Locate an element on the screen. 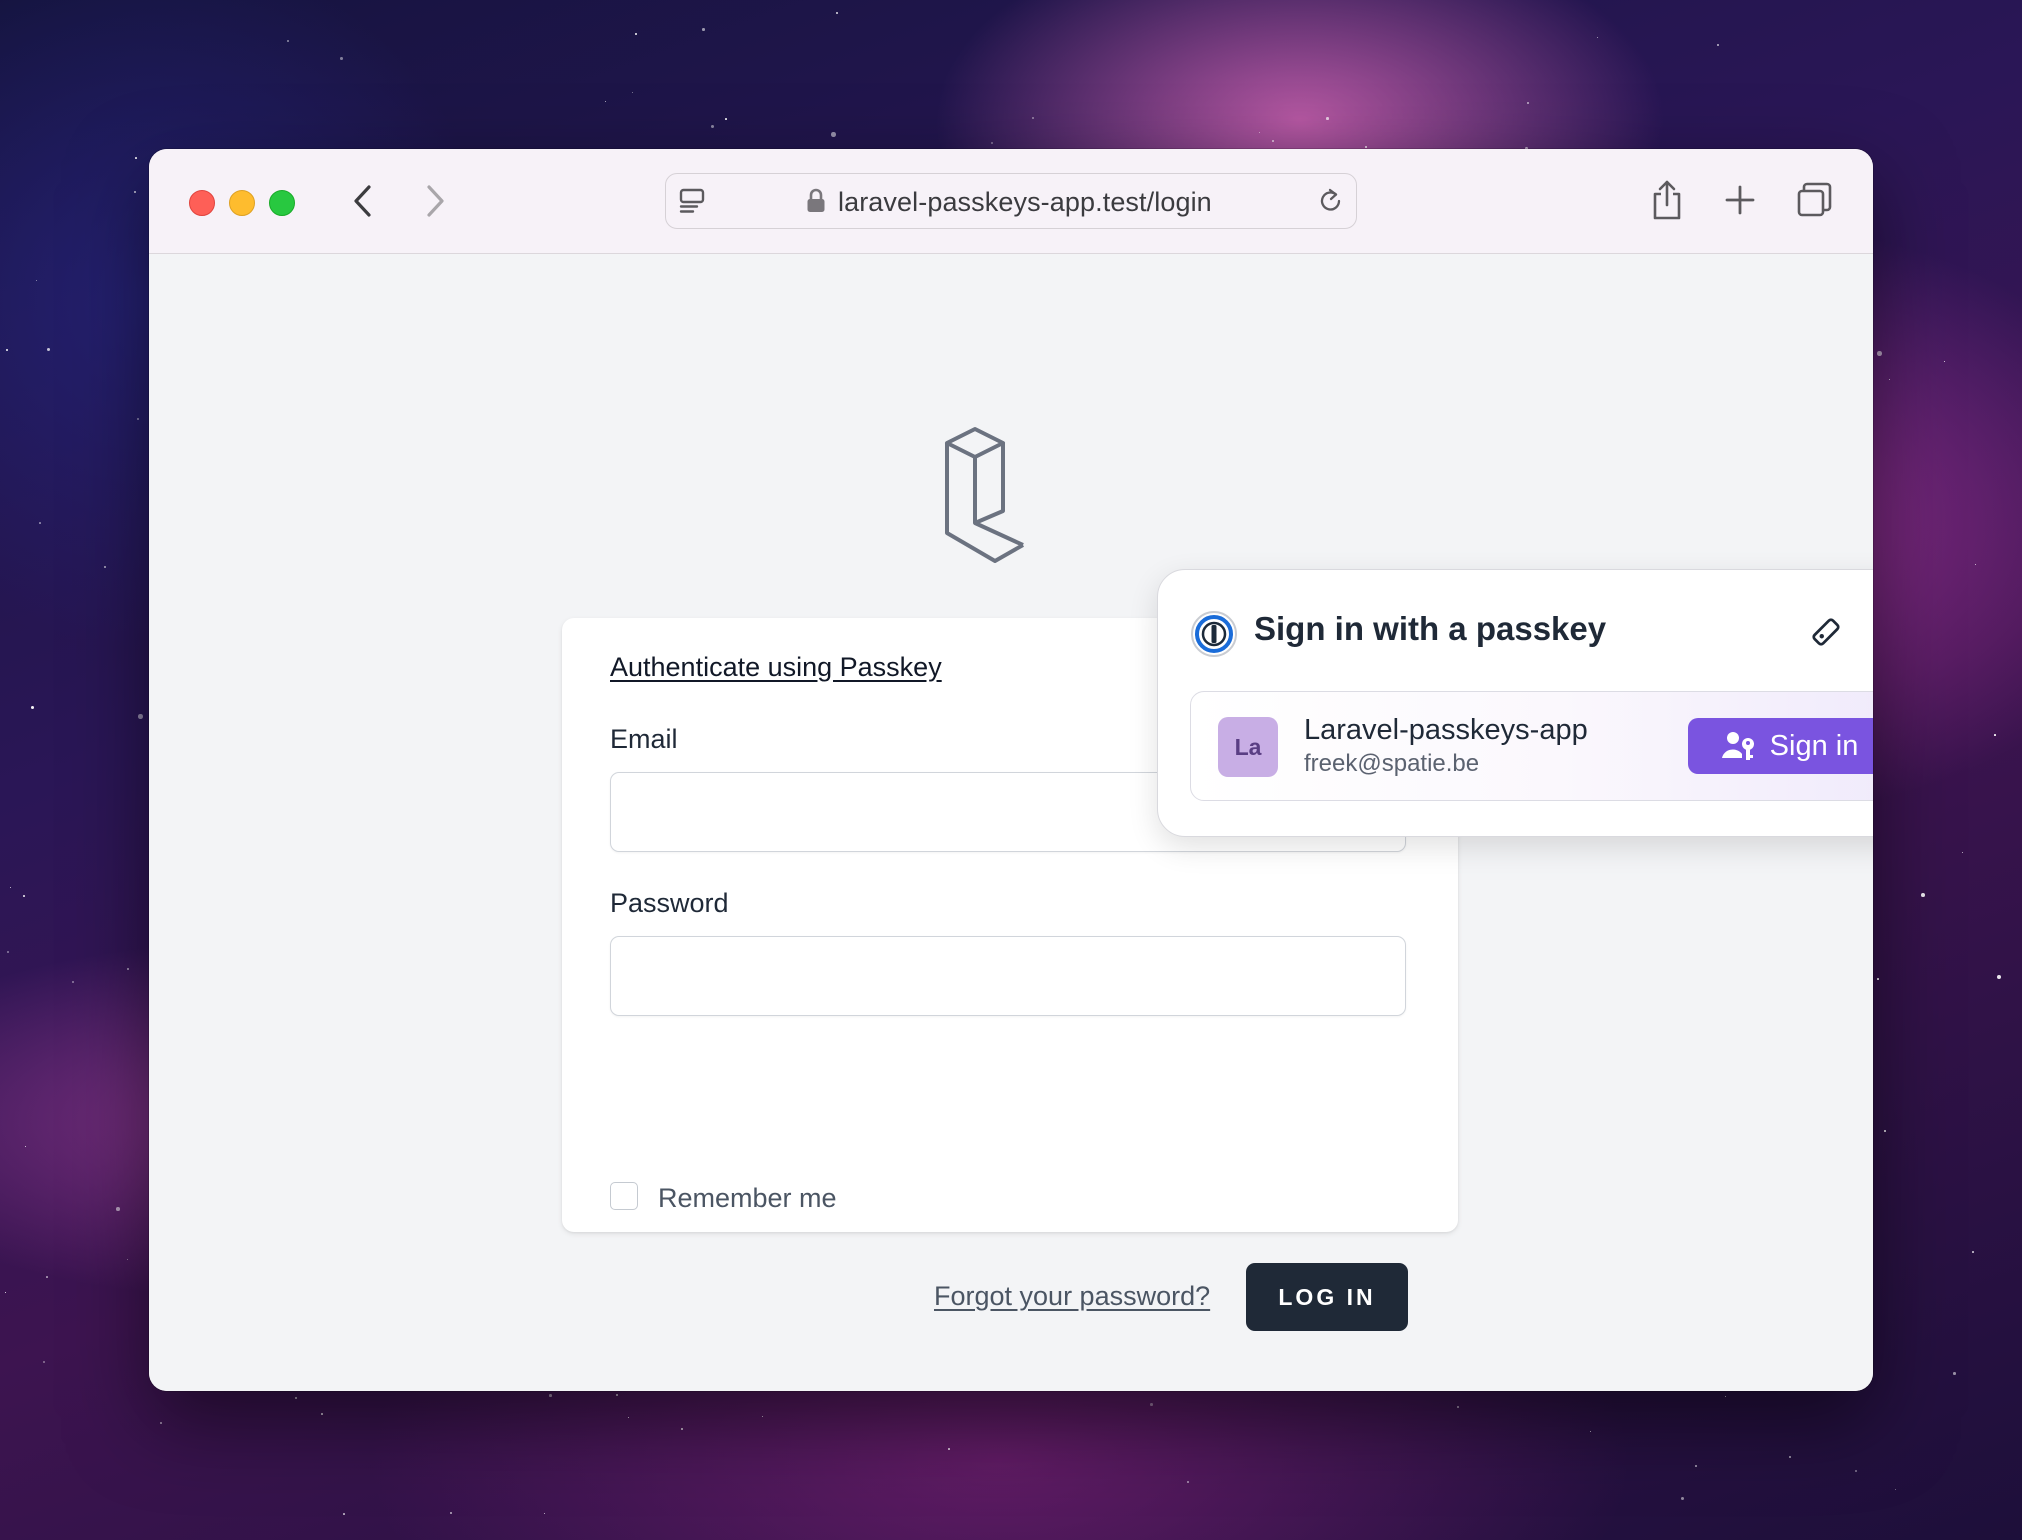  remember-me-label: Remember me is located at coordinates (747, 1198).